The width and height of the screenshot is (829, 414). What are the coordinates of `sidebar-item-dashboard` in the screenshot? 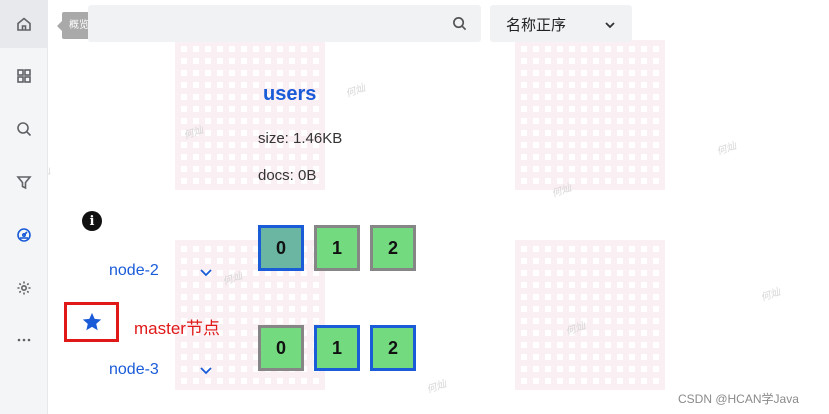 It's located at (24, 76).